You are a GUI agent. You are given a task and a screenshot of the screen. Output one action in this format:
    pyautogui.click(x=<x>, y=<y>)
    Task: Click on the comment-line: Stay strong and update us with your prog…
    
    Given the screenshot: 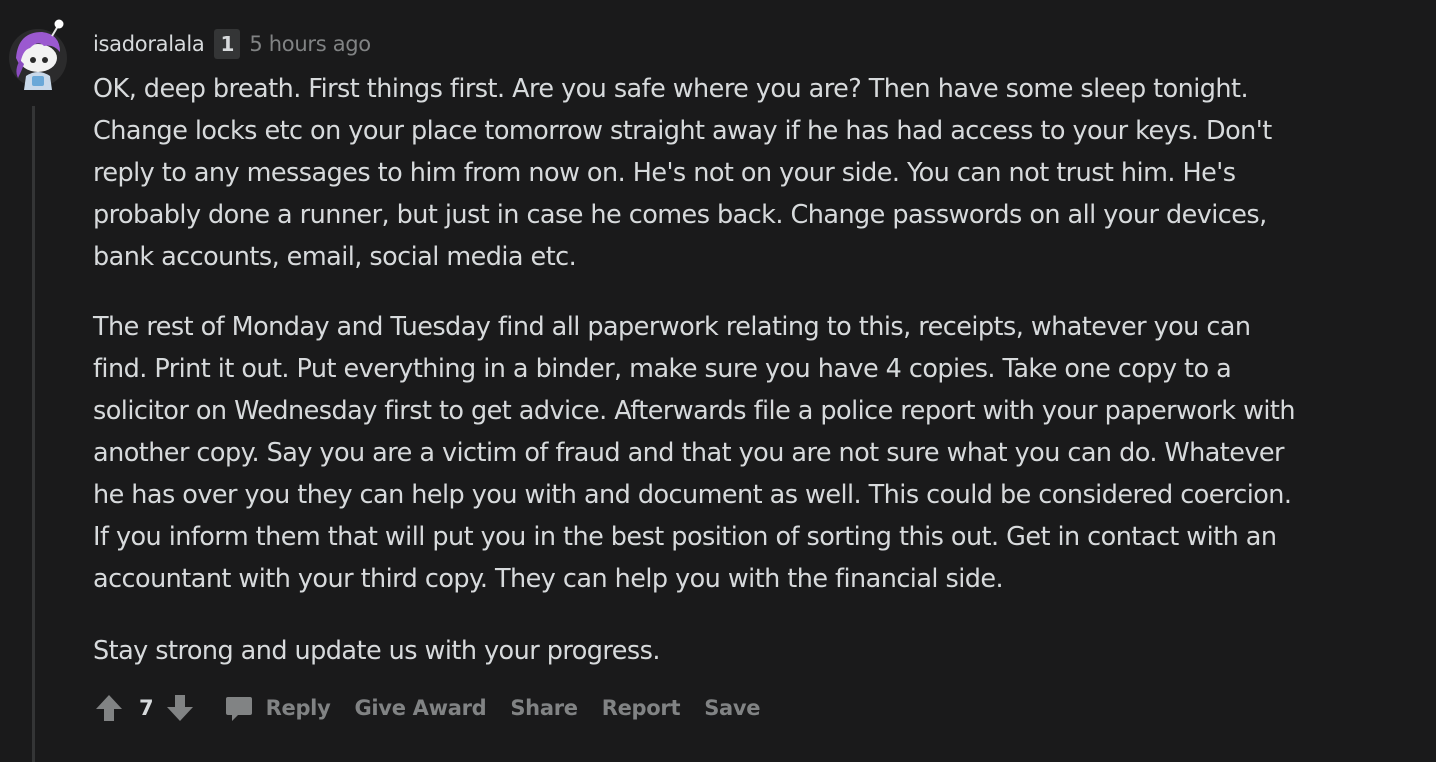 What is the action you would take?
    pyautogui.click(x=377, y=651)
    